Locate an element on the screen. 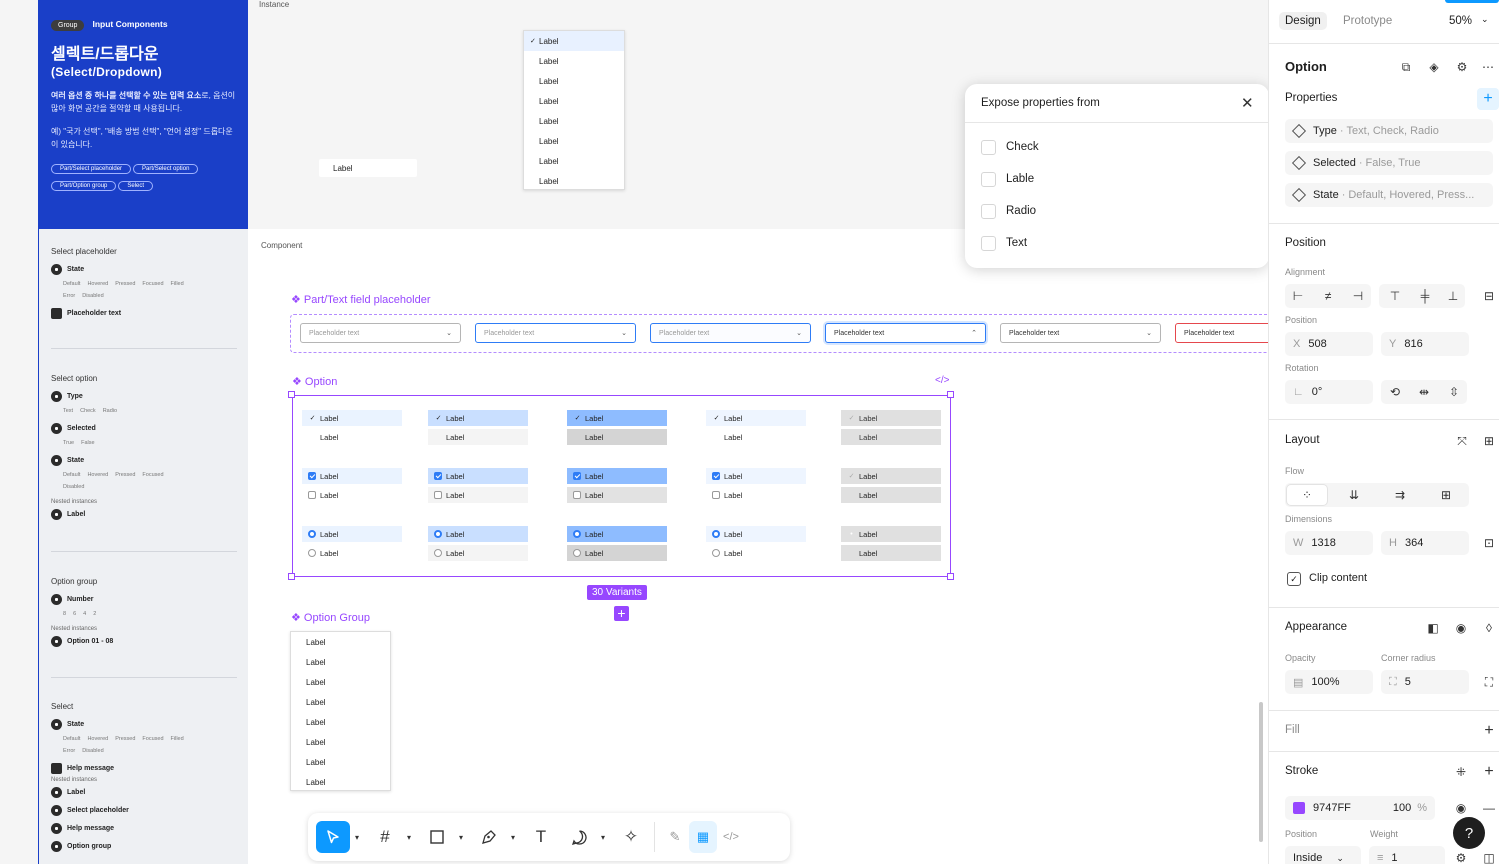 The image size is (1499, 864). styles-grid-icon: ⁜ is located at coordinates (1461, 772).